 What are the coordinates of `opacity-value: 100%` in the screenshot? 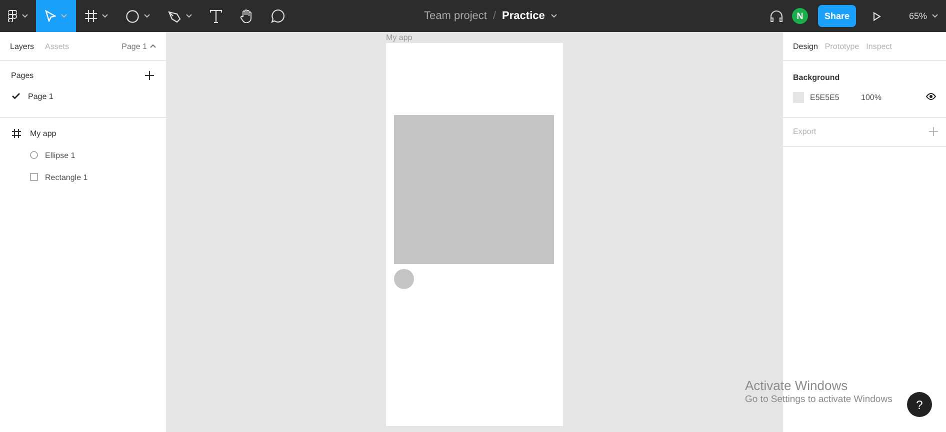 It's located at (871, 97).